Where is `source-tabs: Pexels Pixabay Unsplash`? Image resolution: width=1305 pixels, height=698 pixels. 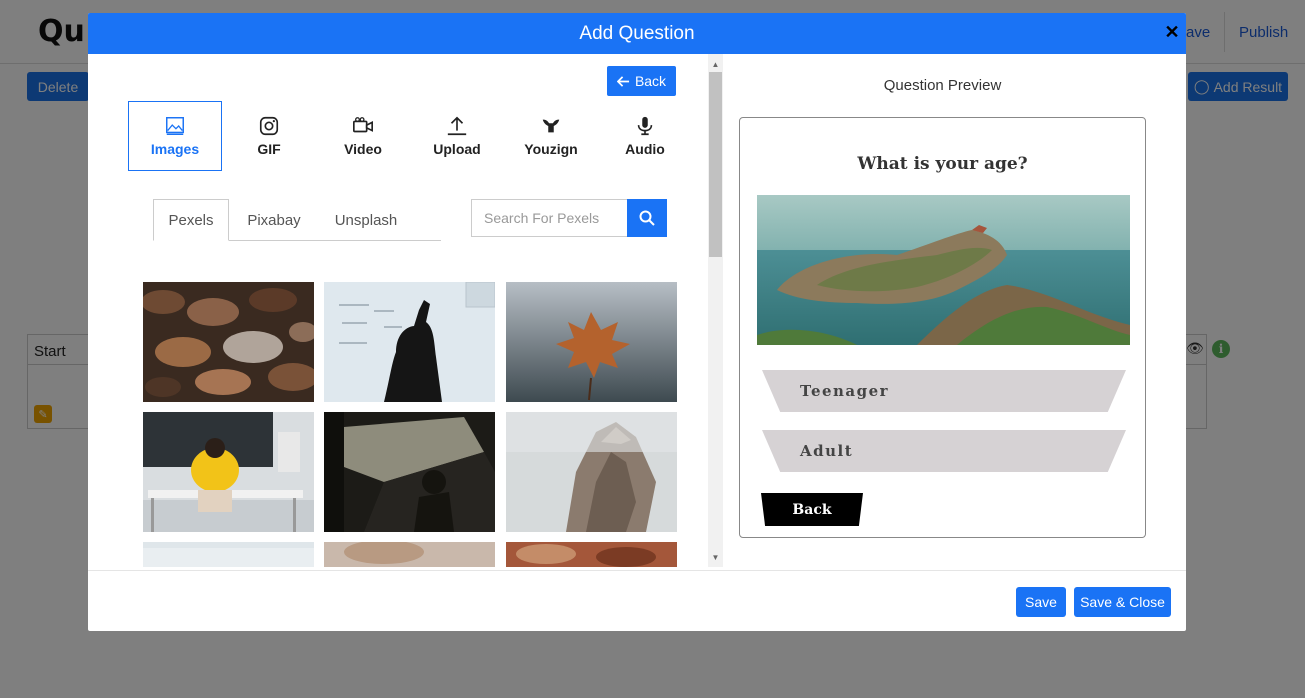 source-tabs: Pexels Pixabay Unsplash is located at coordinates (297, 220).